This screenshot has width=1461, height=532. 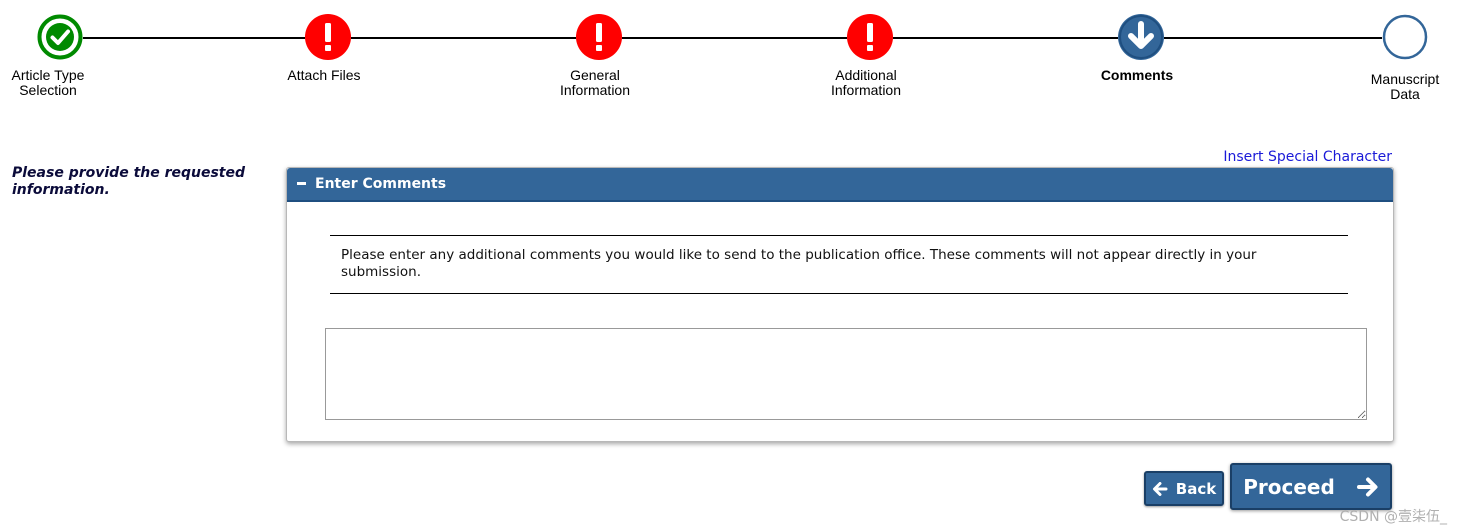 I want to click on proceed-button: Proceed, so click(x=1311, y=486).